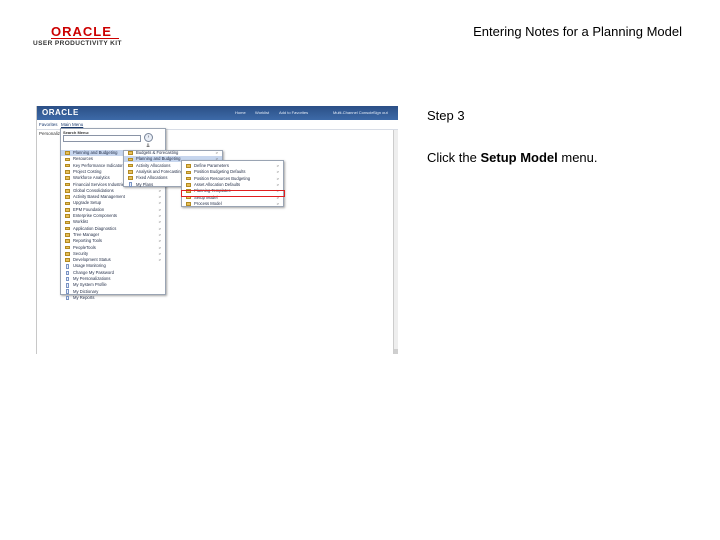 This screenshot has width=720, height=540. Describe the element at coordinates (113, 298) in the screenshot. I see `menu-item: My Reports` at that location.